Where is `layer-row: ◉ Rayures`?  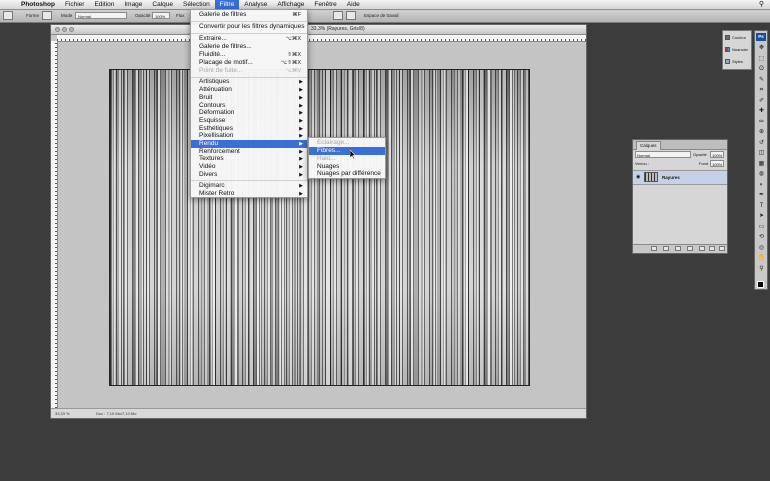 layer-row: ◉ Rayures is located at coordinates (680, 177).